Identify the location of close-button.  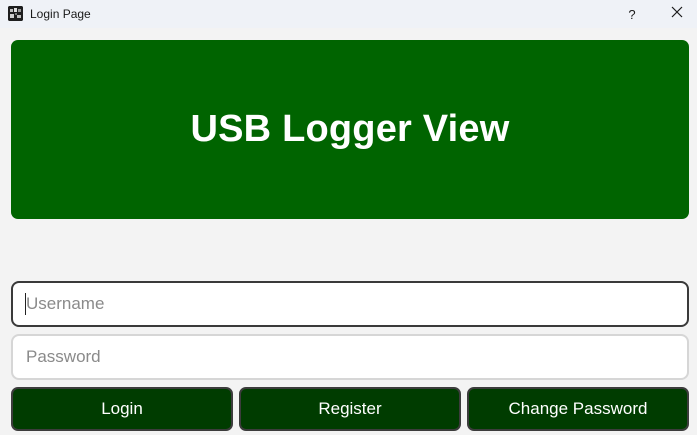
(676, 14).